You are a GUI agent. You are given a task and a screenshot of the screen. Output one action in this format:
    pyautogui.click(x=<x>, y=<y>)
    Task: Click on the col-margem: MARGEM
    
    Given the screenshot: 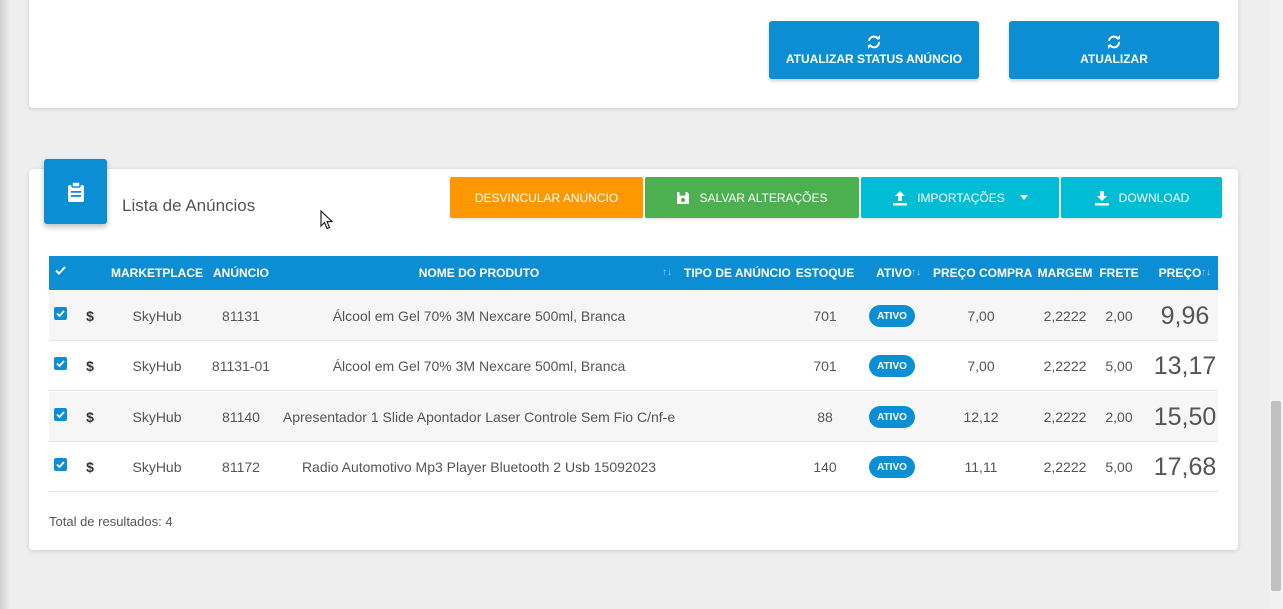 What is the action you would take?
    pyautogui.click(x=1065, y=273)
    